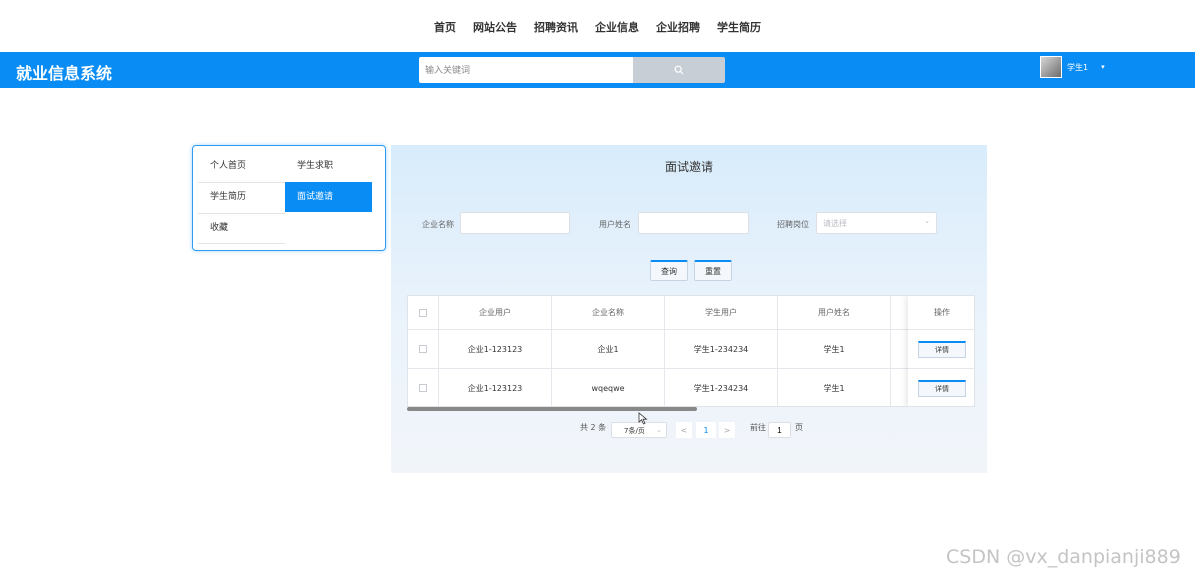 The width and height of the screenshot is (1195, 578). I want to click on select-all-checkbox, so click(423, 312).